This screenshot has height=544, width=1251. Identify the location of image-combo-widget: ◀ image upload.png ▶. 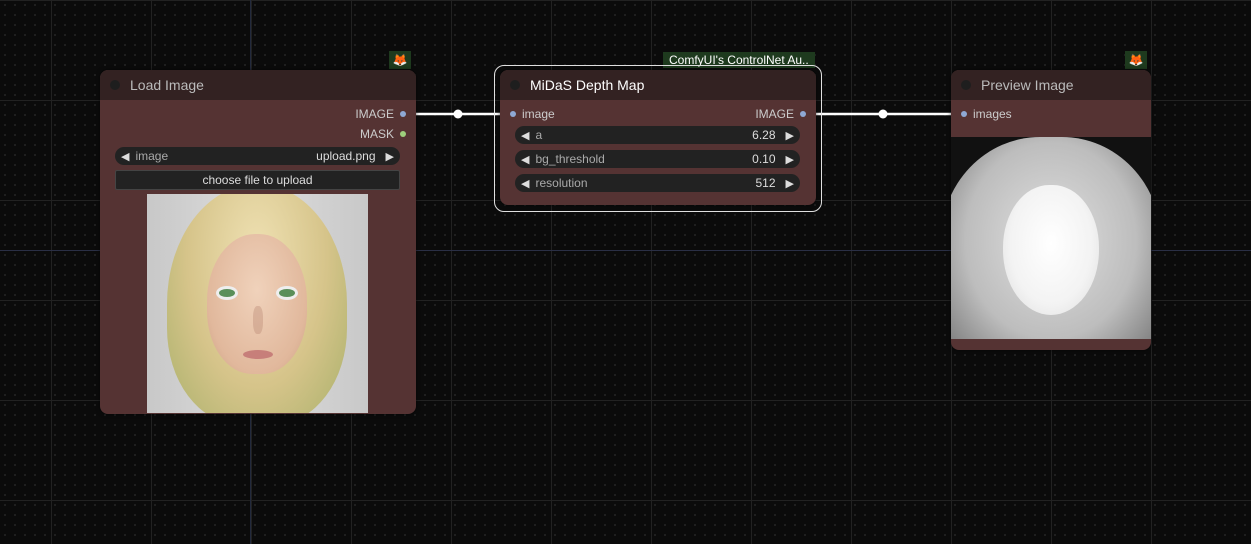
(257, 156).